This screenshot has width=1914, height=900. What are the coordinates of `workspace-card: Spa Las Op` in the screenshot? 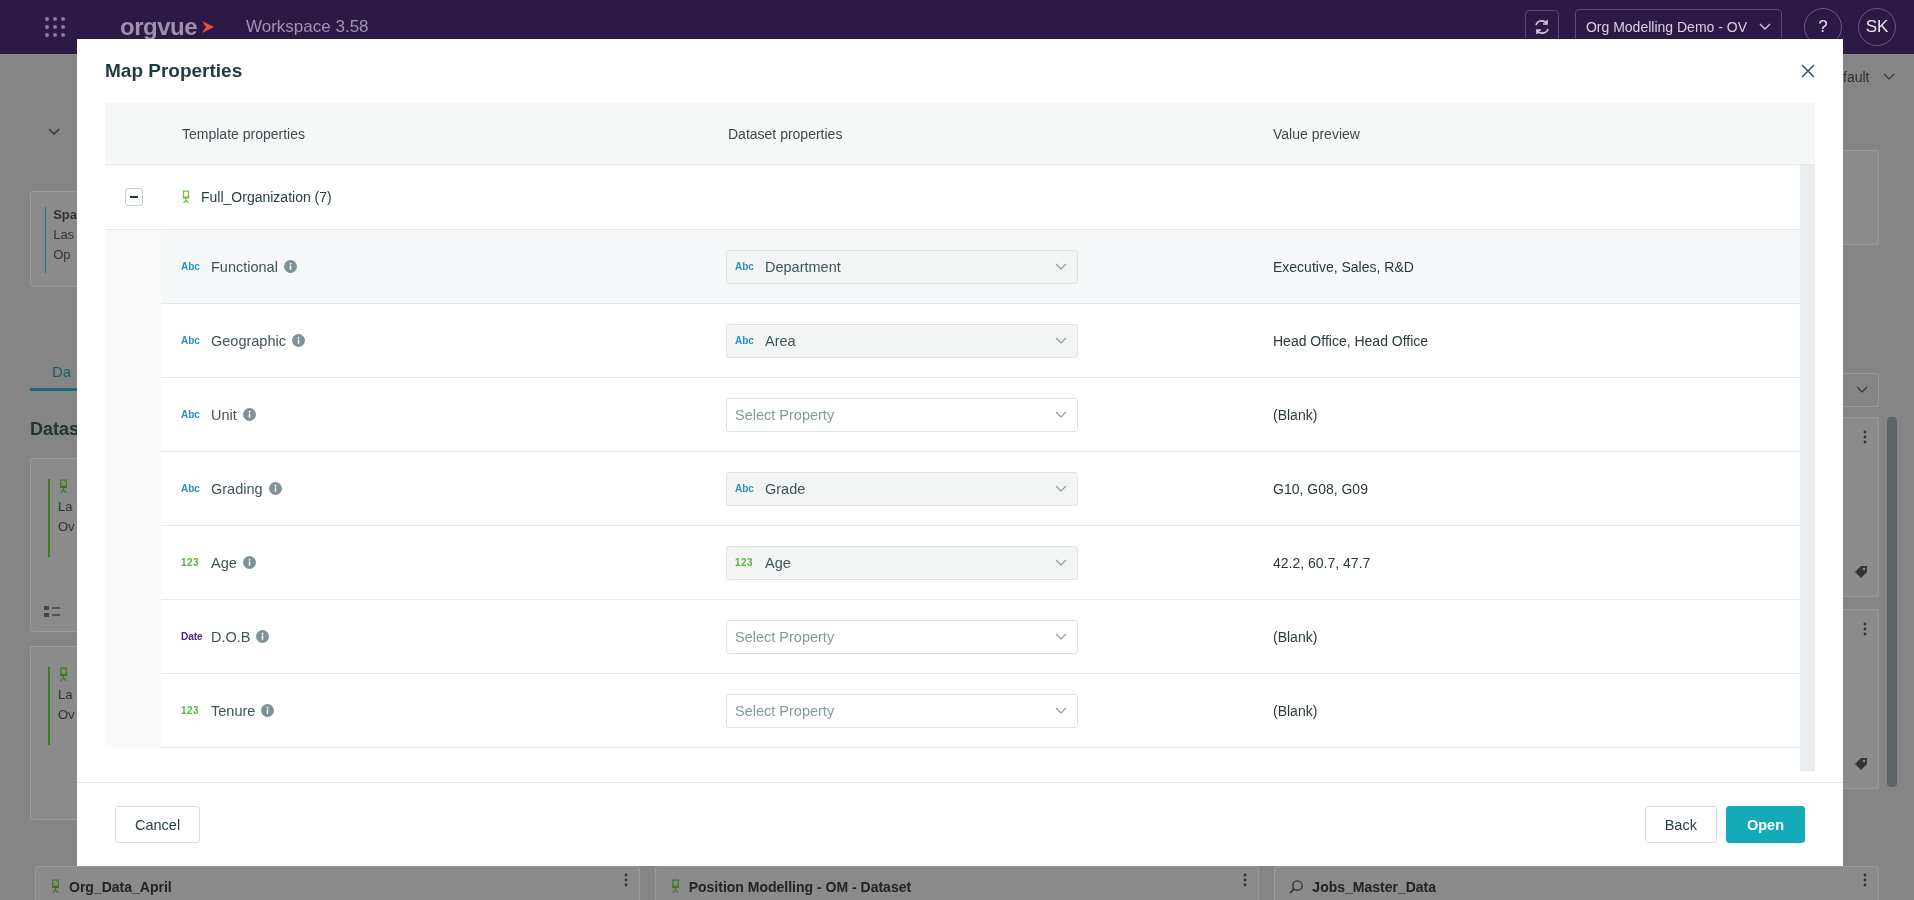 It's located at (53, 239).